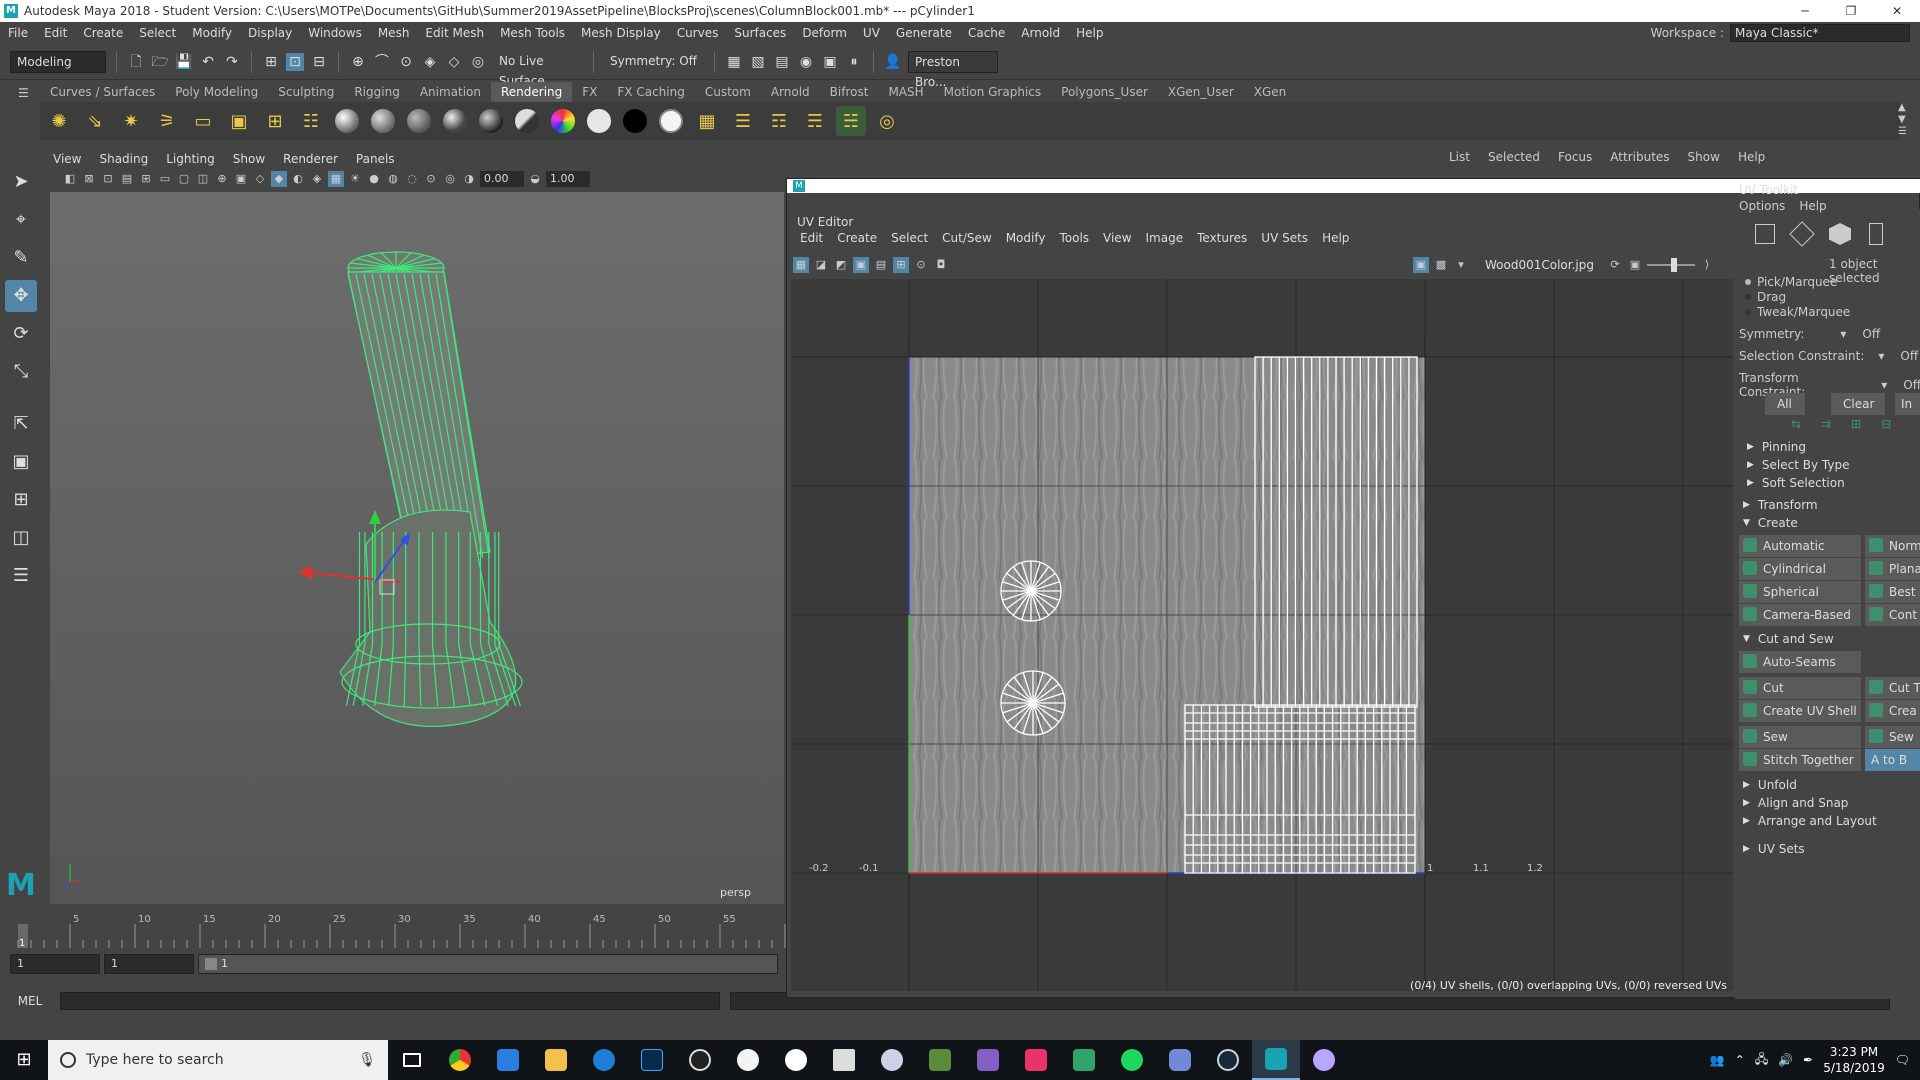 This screenshot has width=1920, height=1080. What do you see at coordinates (563, 121) in the screenshot?
I see `ramp-shader-icon` at bounding box center [563, 121].